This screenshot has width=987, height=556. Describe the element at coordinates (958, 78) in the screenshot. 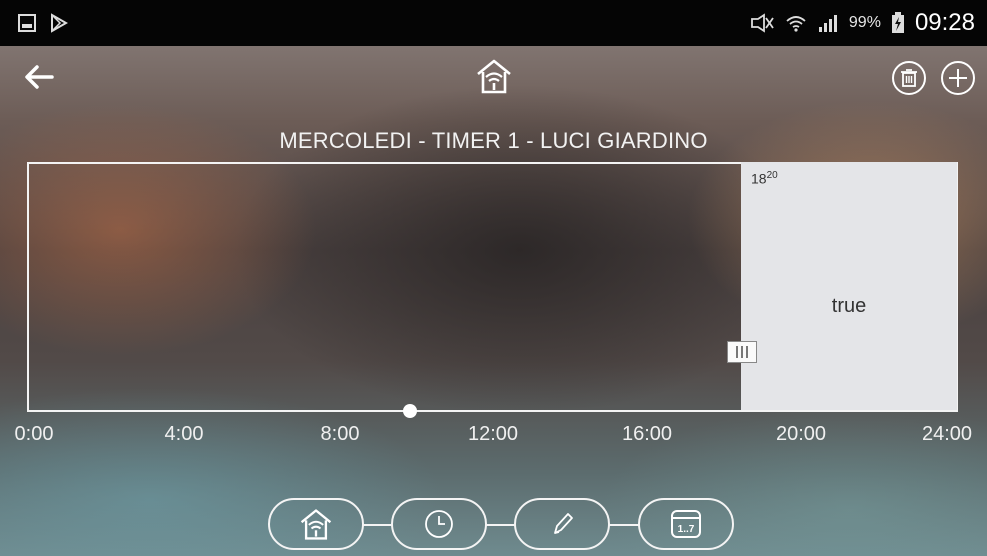

I see `plus-icon` at that location.